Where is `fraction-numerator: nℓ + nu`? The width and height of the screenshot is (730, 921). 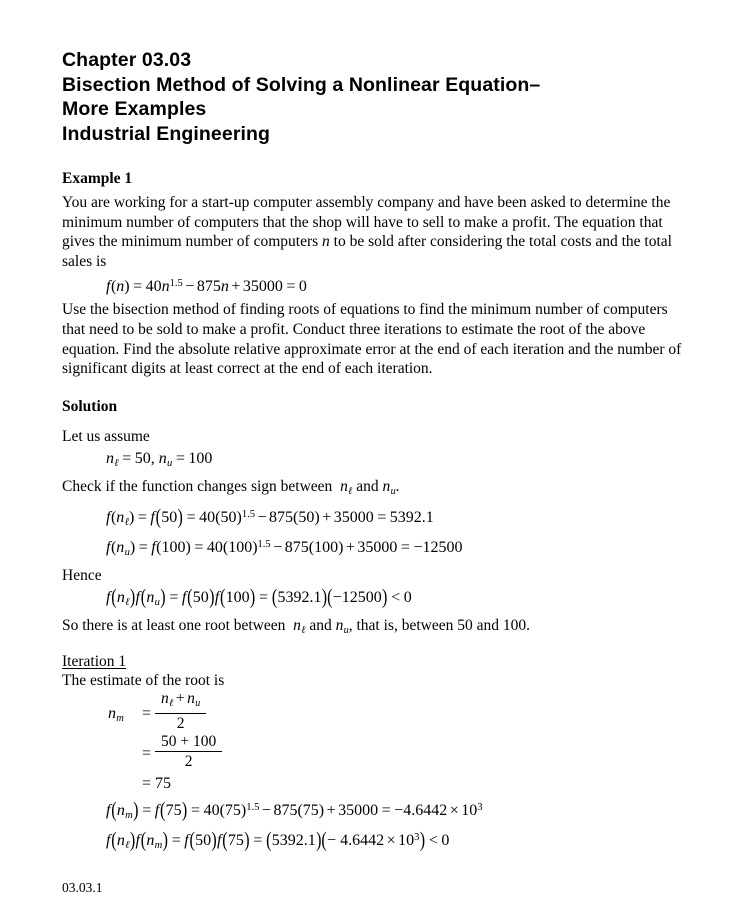
fraction-numerator: nℓ + nu is located at coordinates (181, 702).